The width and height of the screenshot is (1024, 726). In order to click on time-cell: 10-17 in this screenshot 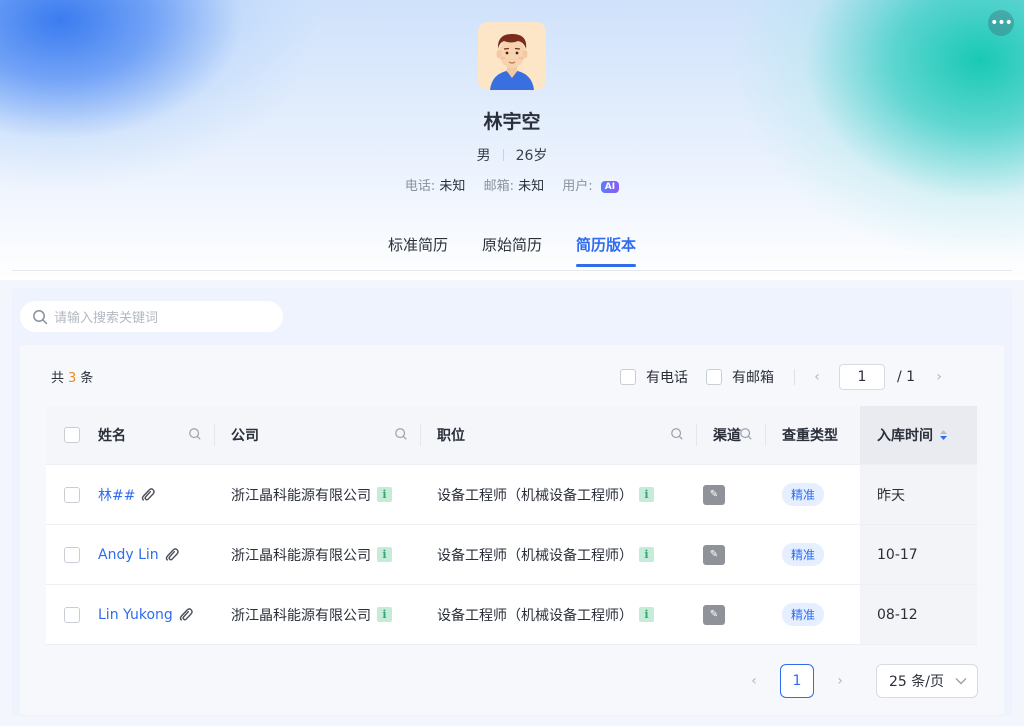, I will do `click(918, 554)`.